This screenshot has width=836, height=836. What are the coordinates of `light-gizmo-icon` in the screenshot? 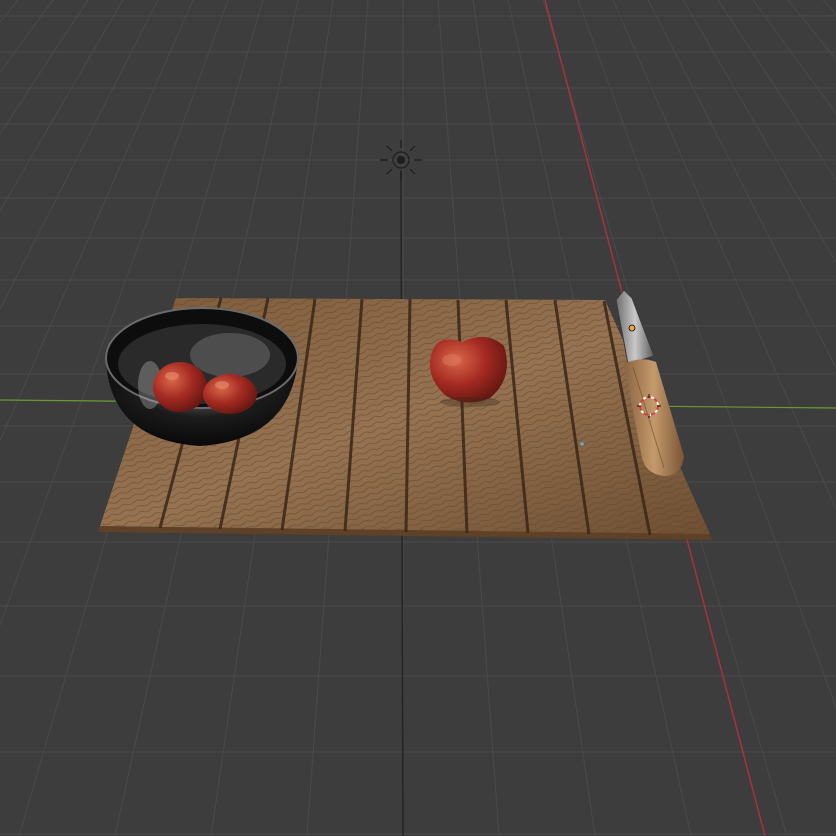 It's located at (401, 160).